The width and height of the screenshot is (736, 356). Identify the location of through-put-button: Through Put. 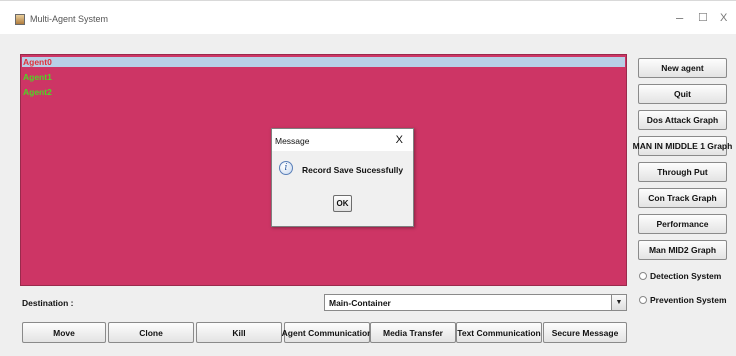
(682, 172).